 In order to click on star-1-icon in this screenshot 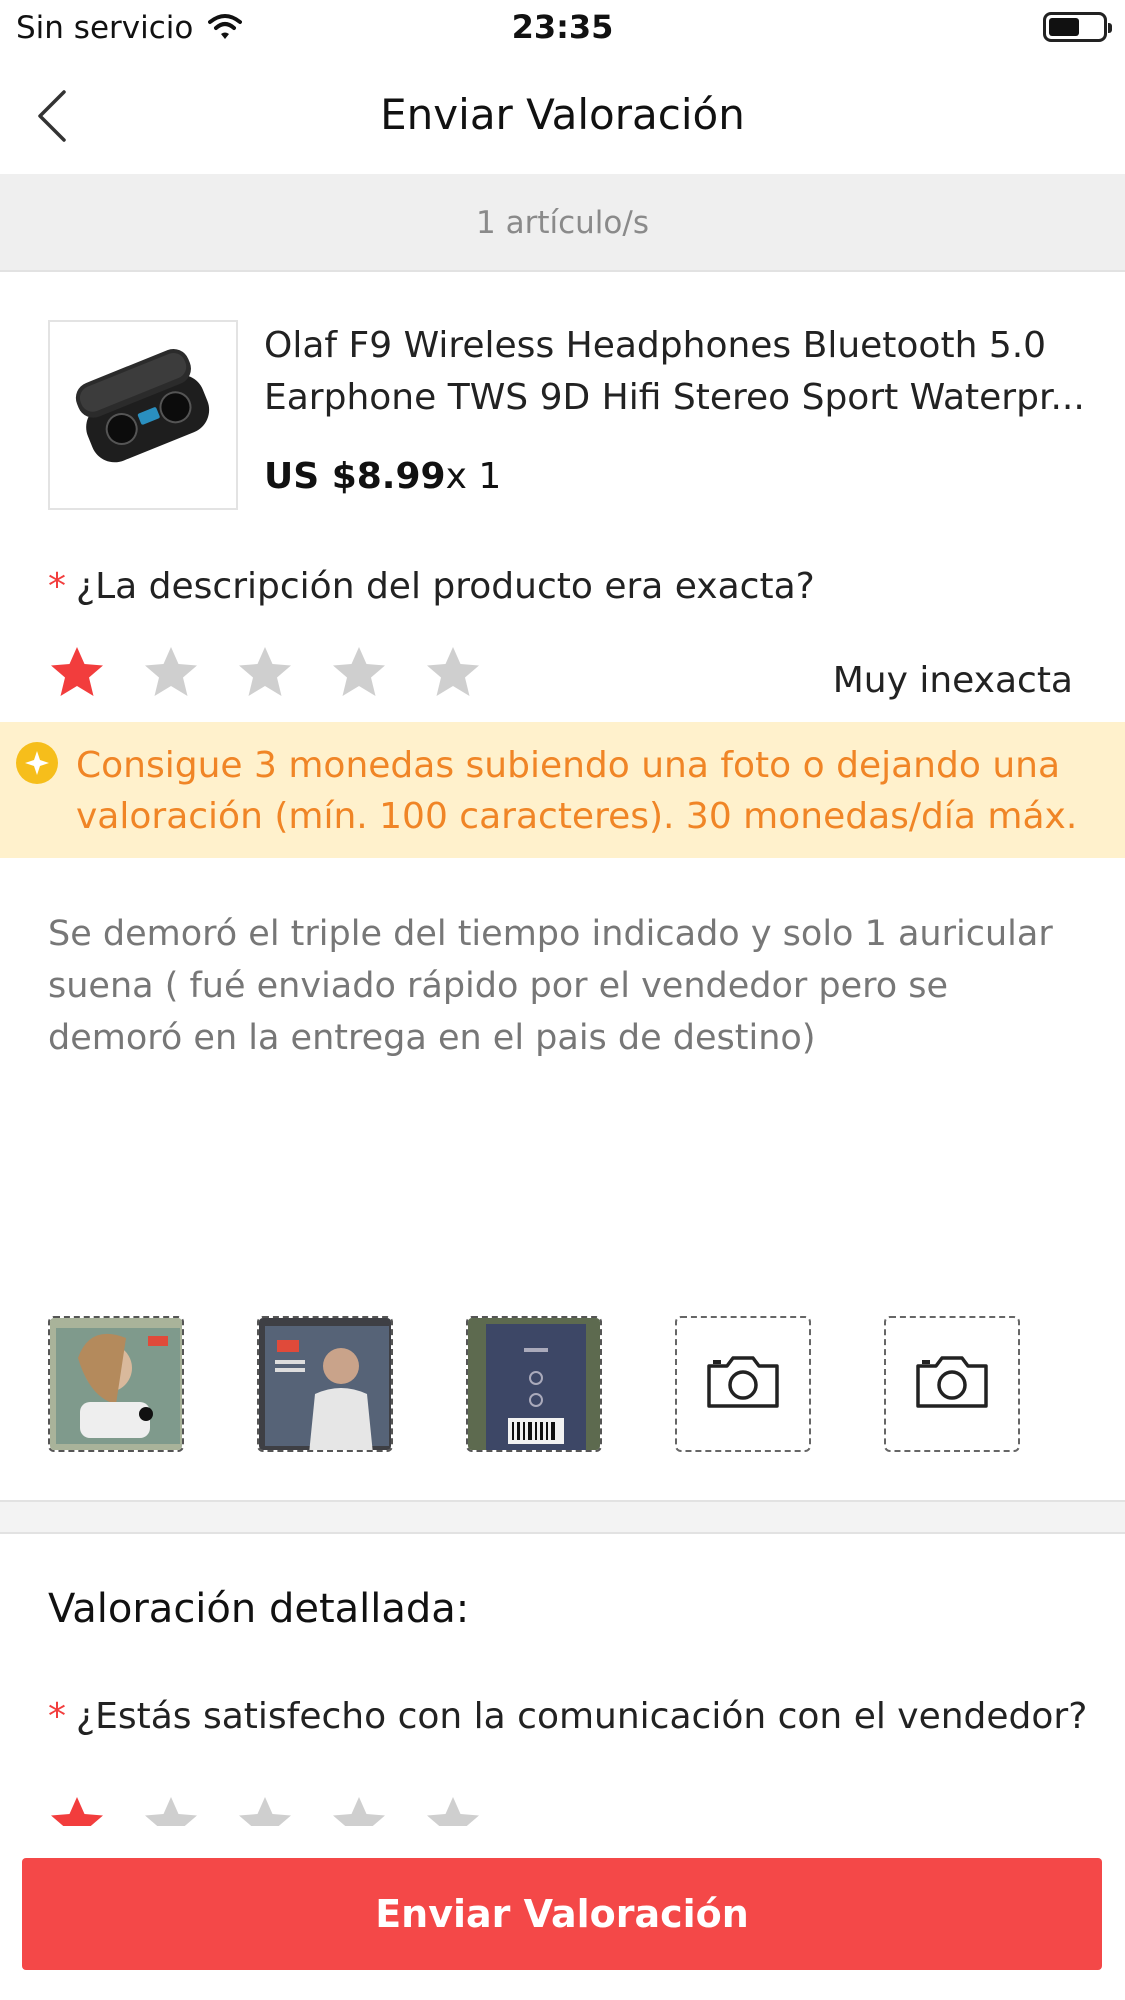, I will do `click(77, 673)`.